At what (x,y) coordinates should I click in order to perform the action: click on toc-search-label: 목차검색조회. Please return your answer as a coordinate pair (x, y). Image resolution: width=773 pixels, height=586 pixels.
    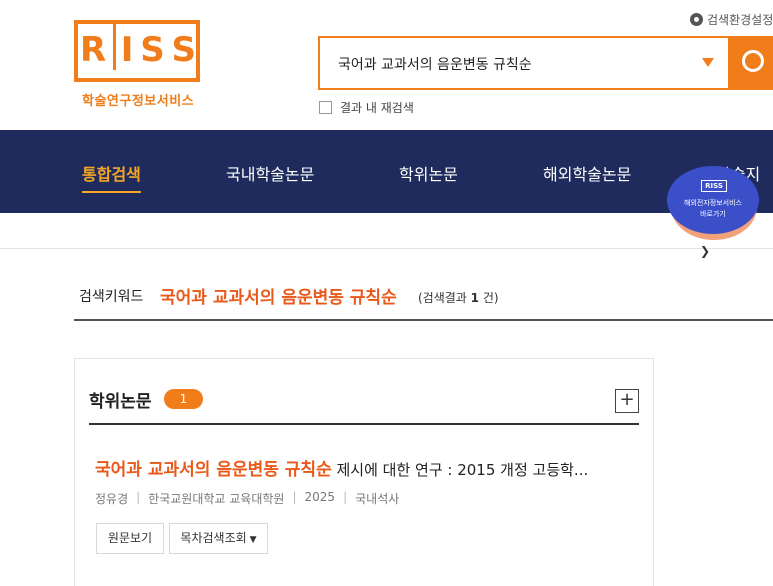
    Looking at the image, I should click on (213, 538).